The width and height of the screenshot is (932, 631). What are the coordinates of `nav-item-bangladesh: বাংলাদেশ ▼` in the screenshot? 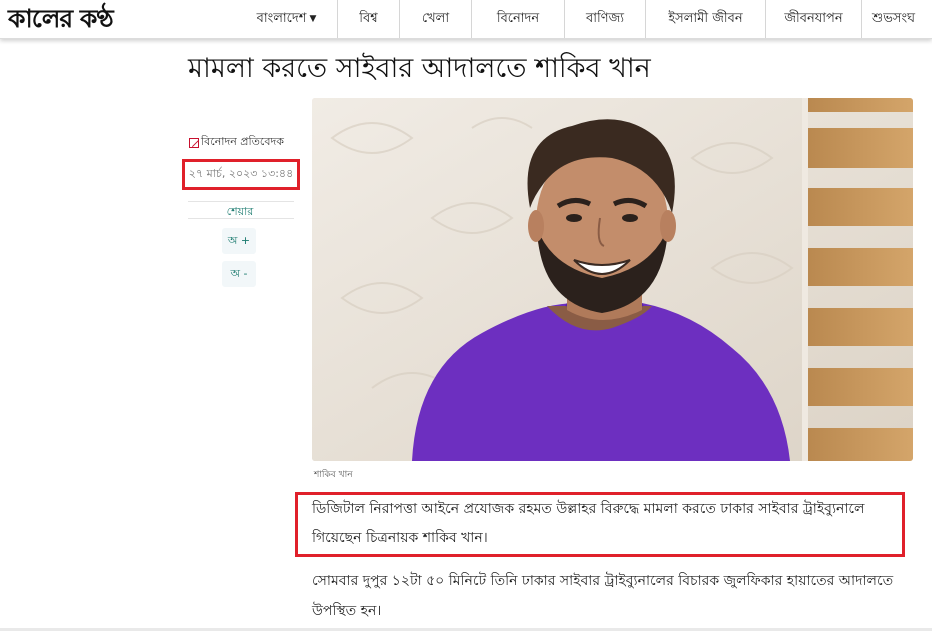 It's located at (287, 19).